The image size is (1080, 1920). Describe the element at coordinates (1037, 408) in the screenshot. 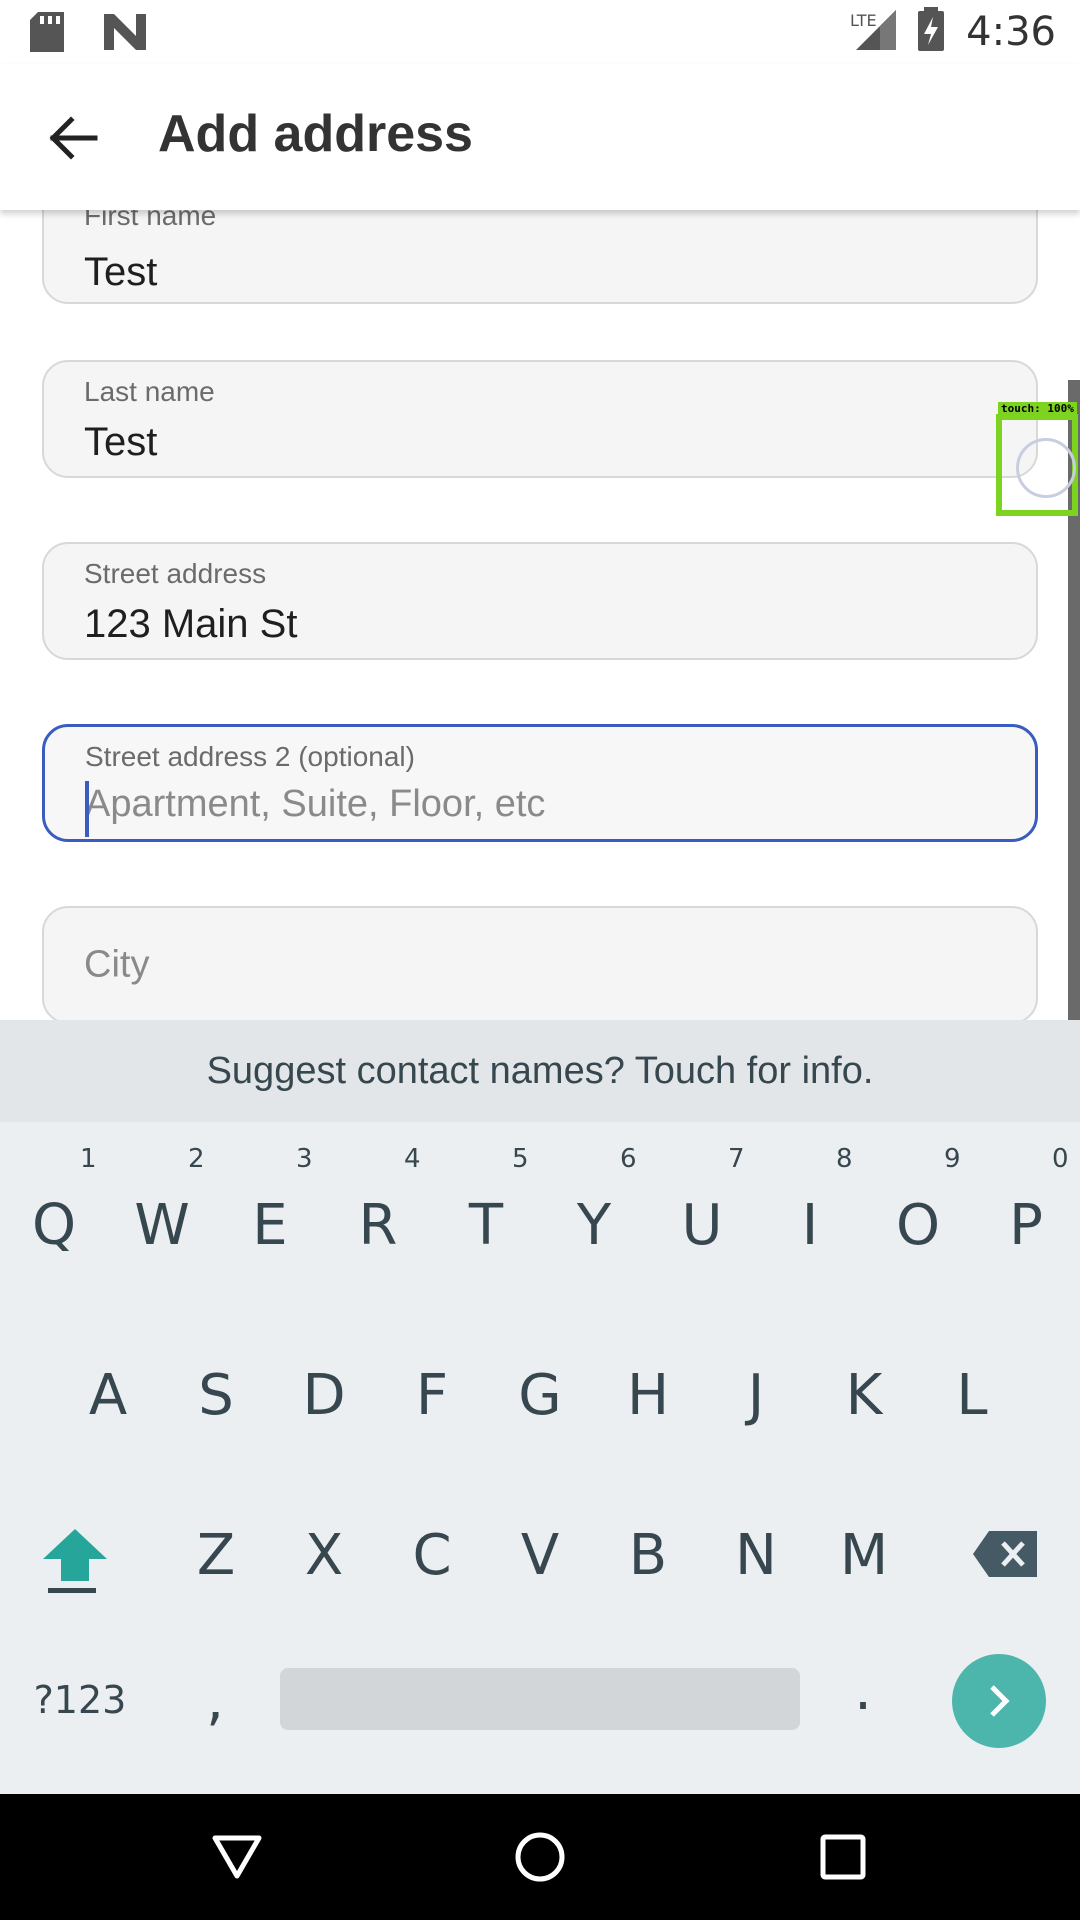

I see `touch-indicator-label: touch: 100%` at that location.